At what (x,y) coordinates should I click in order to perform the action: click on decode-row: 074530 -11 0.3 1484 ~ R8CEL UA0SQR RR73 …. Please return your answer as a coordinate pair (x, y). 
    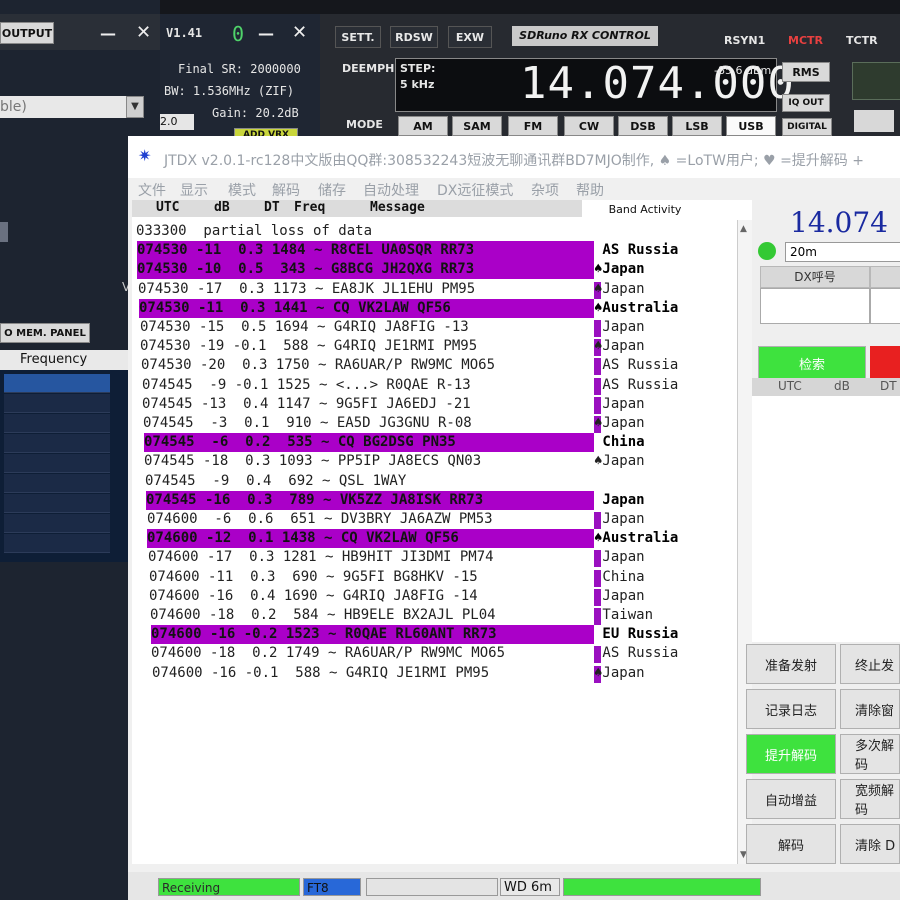
    Looking at the image, I should click on (437, 250).